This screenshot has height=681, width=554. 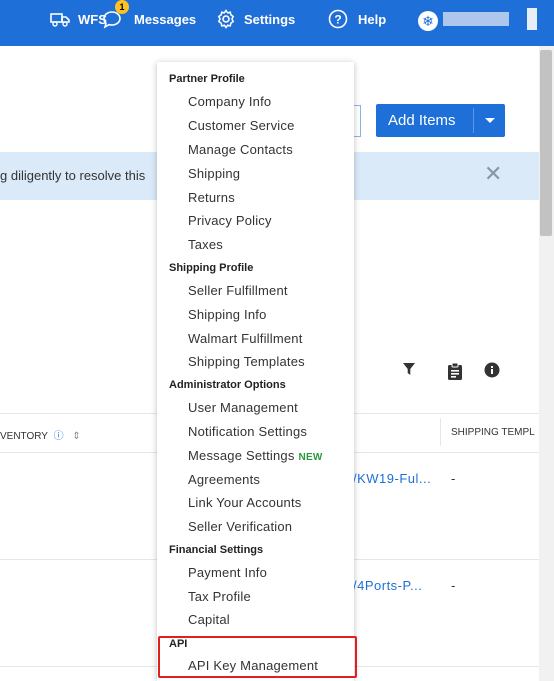 I want to click on api-section-highlight, so click(x=257, y=657).